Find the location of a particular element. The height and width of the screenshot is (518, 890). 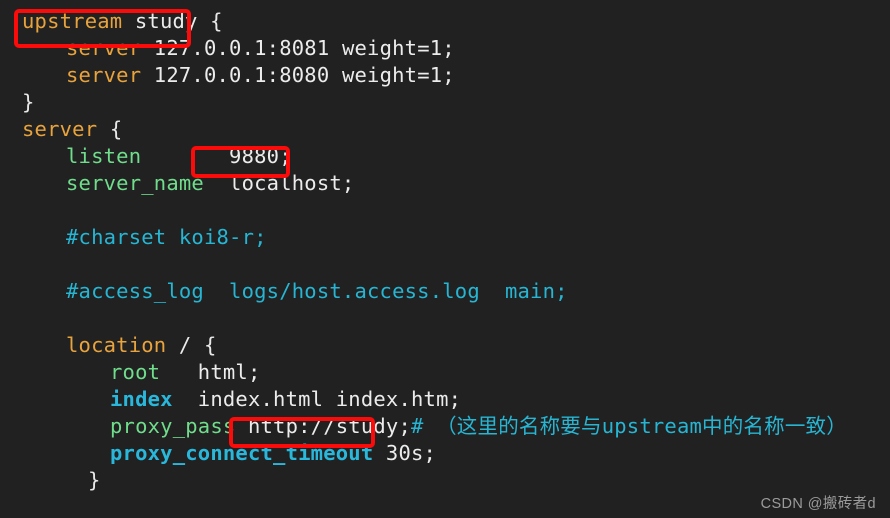

code-line: proxy_connect_timeout 30s; is located at coordinates (445, 453).